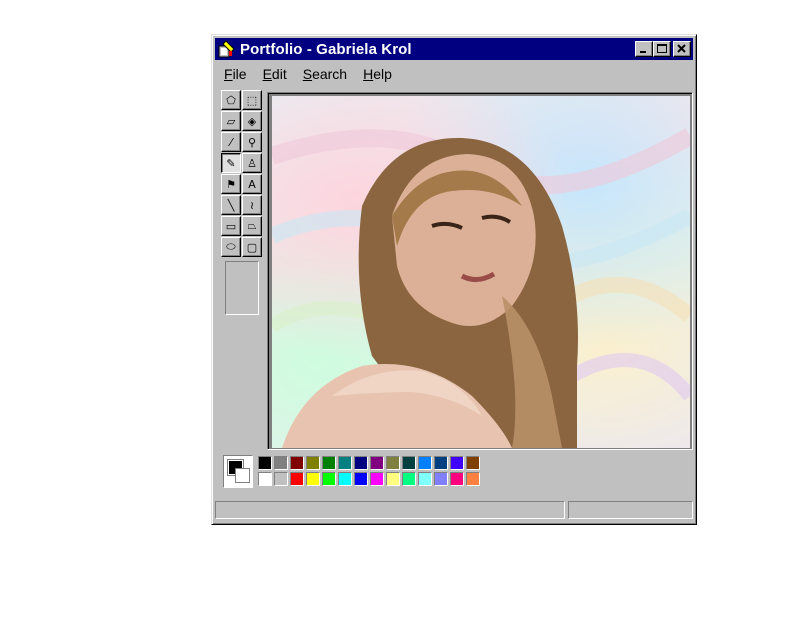  I want to click on polygon-icon: ⏢, so click(252, 225).